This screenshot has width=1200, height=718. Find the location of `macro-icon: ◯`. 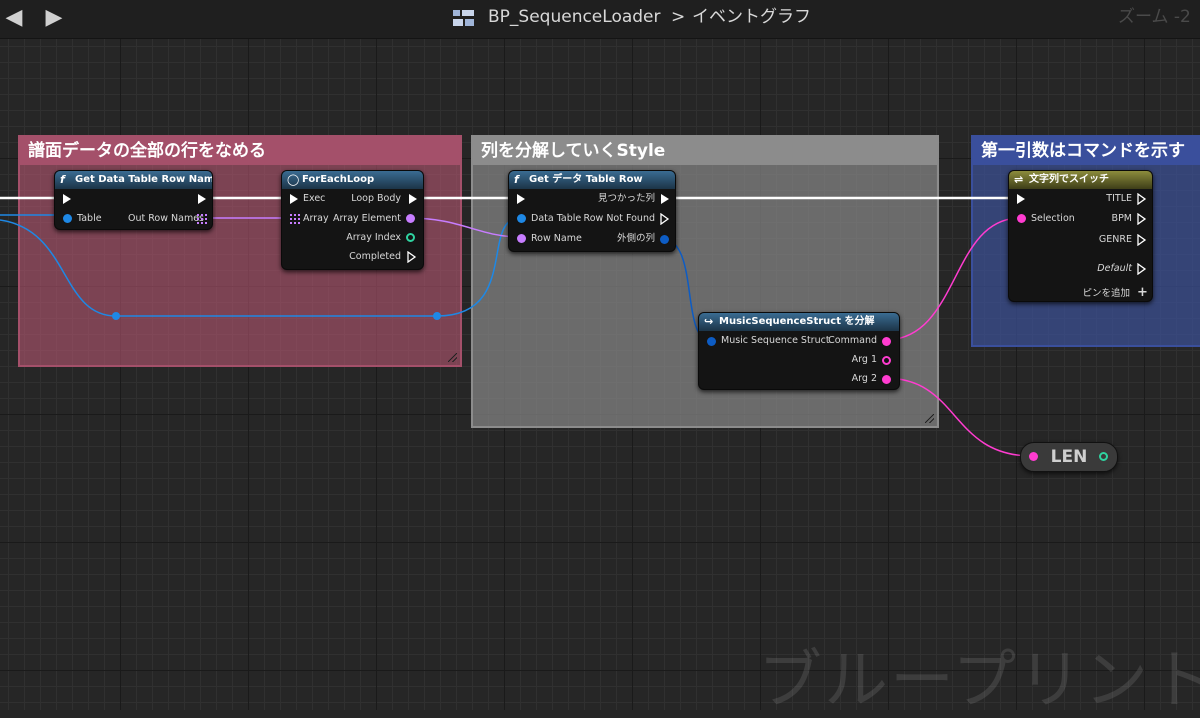

macro-icon: ◯ is located at coordinates (293, 179).